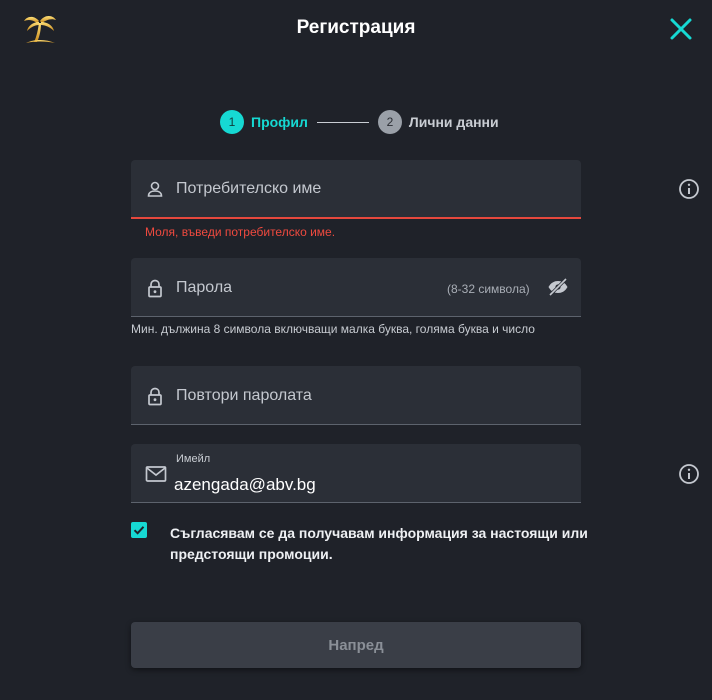 The height and width of the screenshot is (700, 712). Describe the element at coordinates (558, 287) in the screenshot. I see `eye-off-icon` at that location.